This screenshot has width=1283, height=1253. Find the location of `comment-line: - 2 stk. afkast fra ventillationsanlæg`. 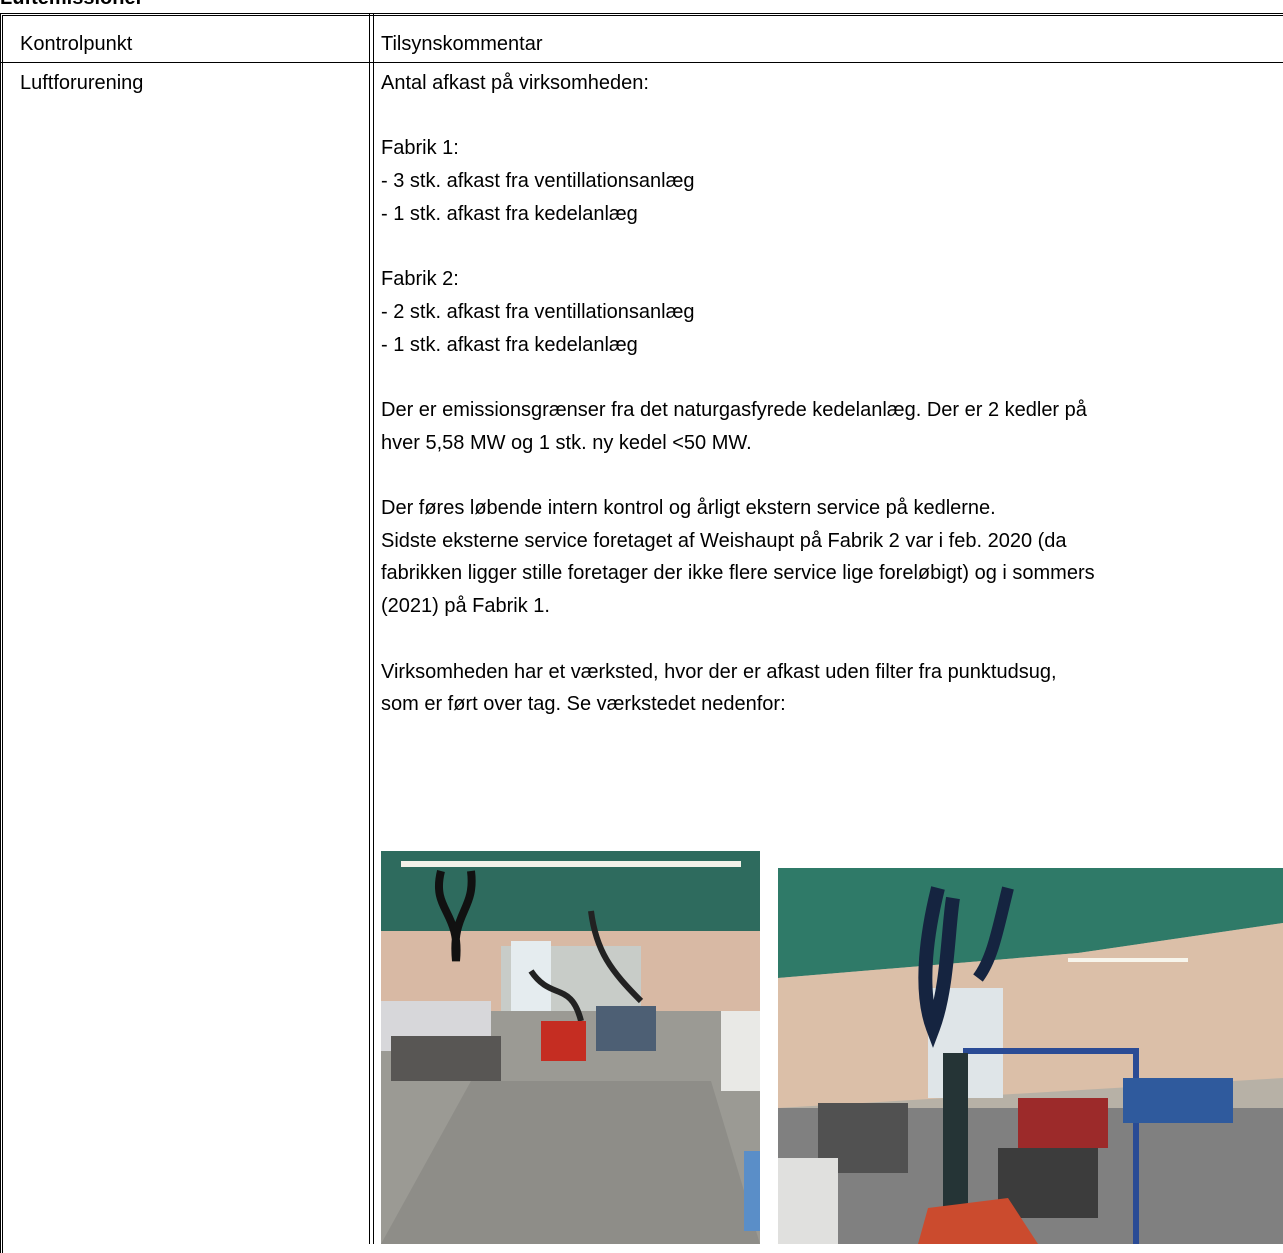

comment-line: - 2 stk. afkast fra ventillationsanlæg is located at coordinates (538, 311).